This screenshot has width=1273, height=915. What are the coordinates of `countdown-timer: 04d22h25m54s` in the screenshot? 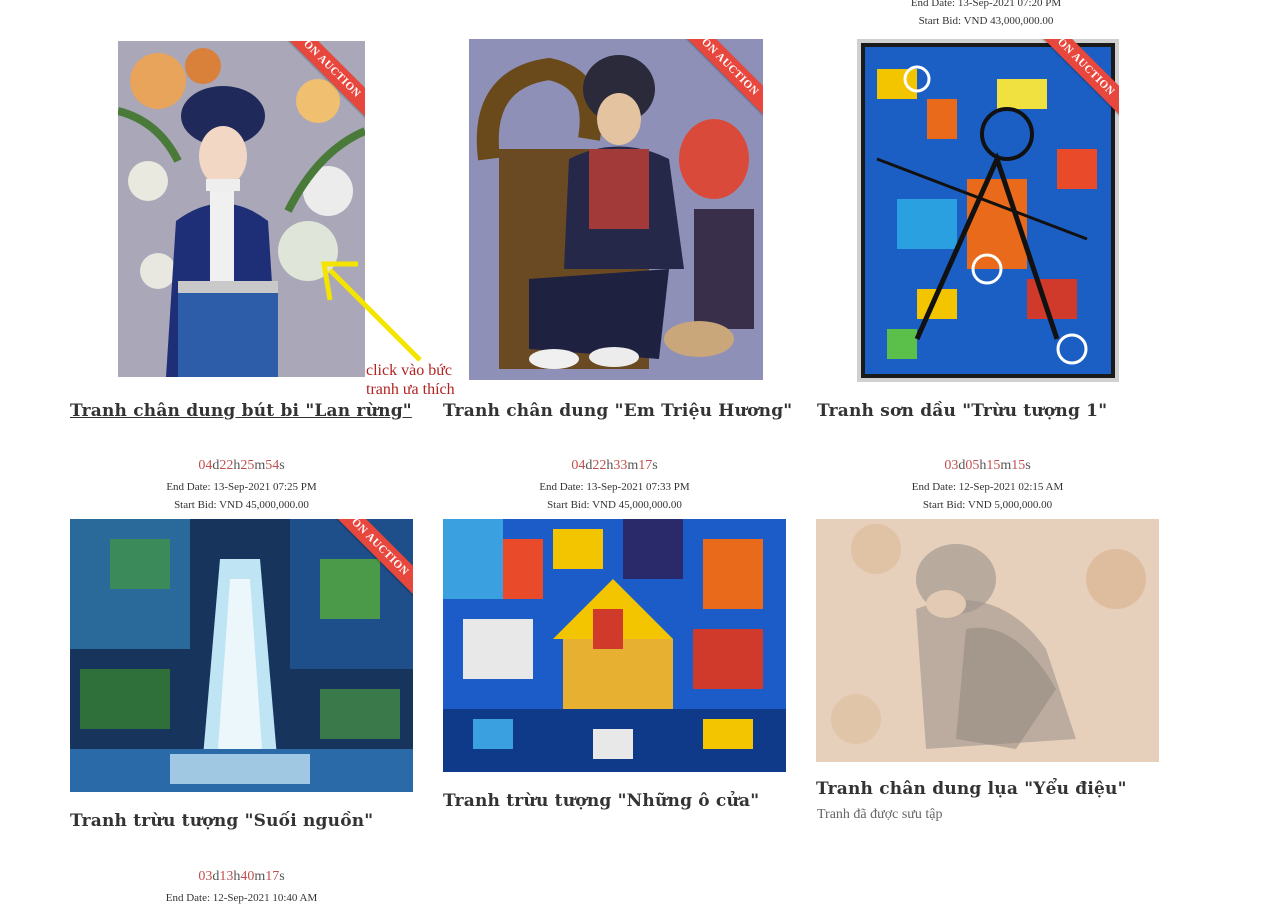 It's located at (241, 465).